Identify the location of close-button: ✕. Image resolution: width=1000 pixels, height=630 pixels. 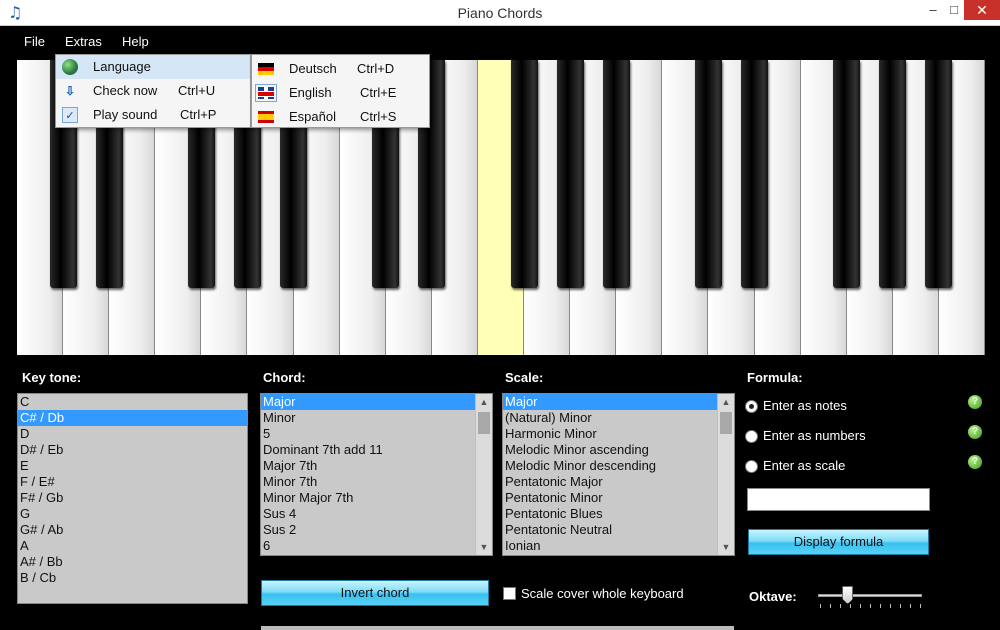
(982, 10).